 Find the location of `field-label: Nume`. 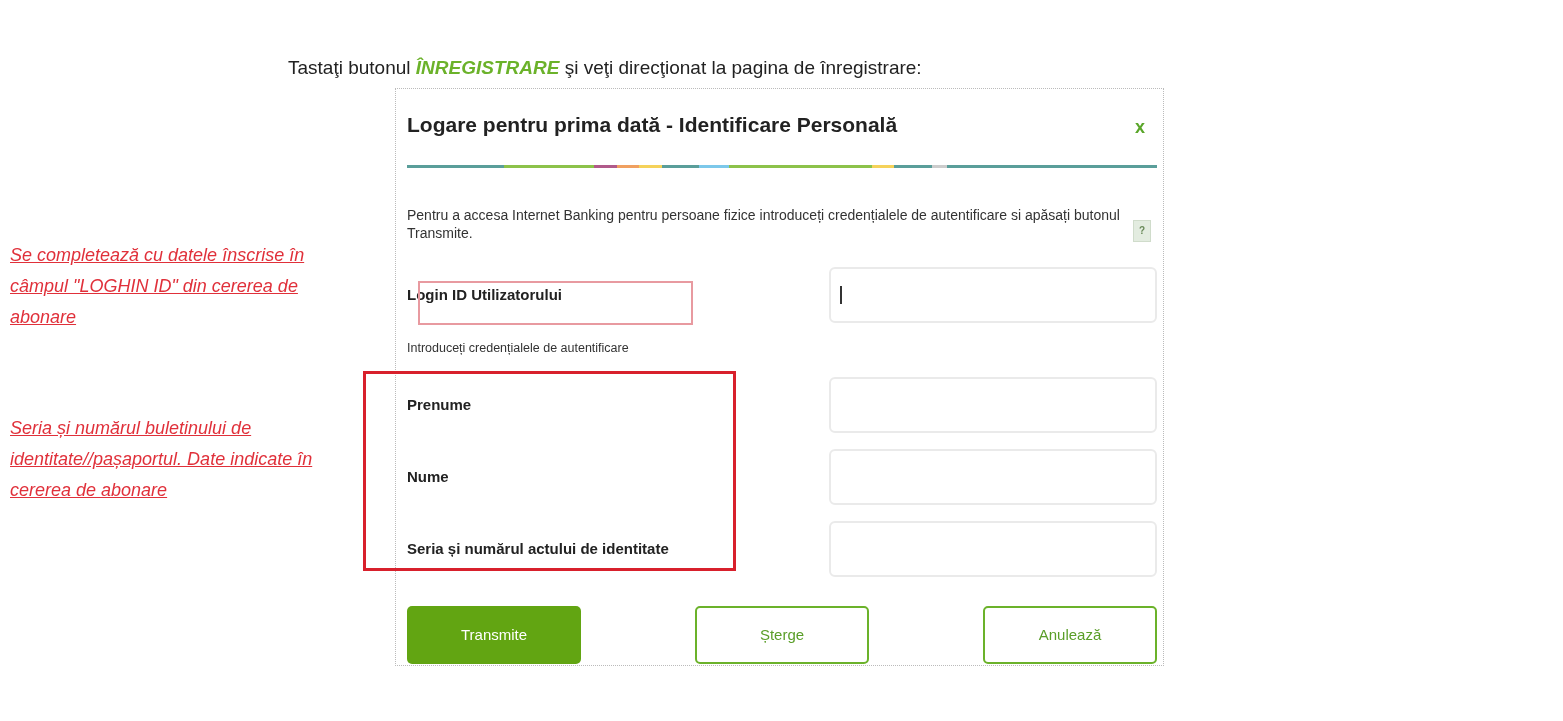

field-label: Nume is located at coordinates (428, 476).